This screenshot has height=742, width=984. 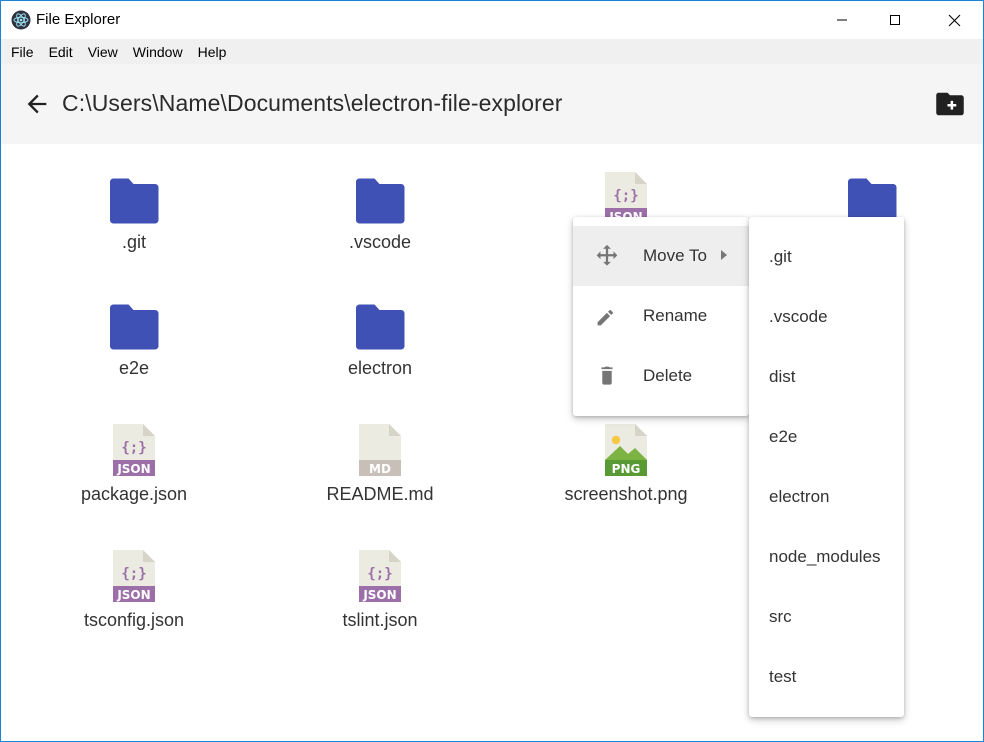 I want to click on submenu-item: e2e, so click(x=826, y=437).